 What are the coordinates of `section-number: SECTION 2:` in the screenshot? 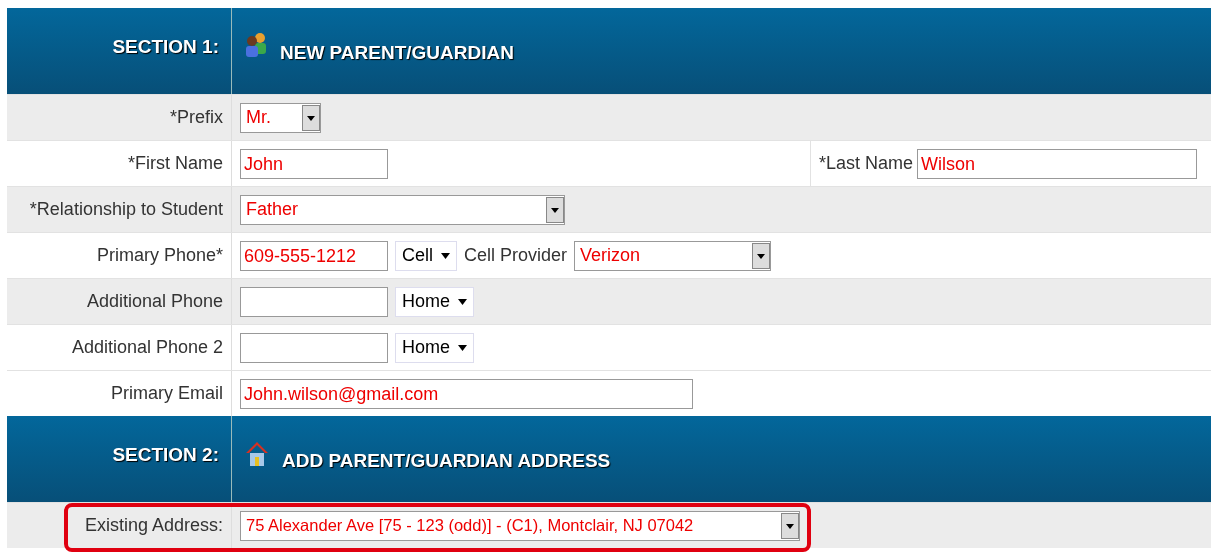 It's located at (165, 455).